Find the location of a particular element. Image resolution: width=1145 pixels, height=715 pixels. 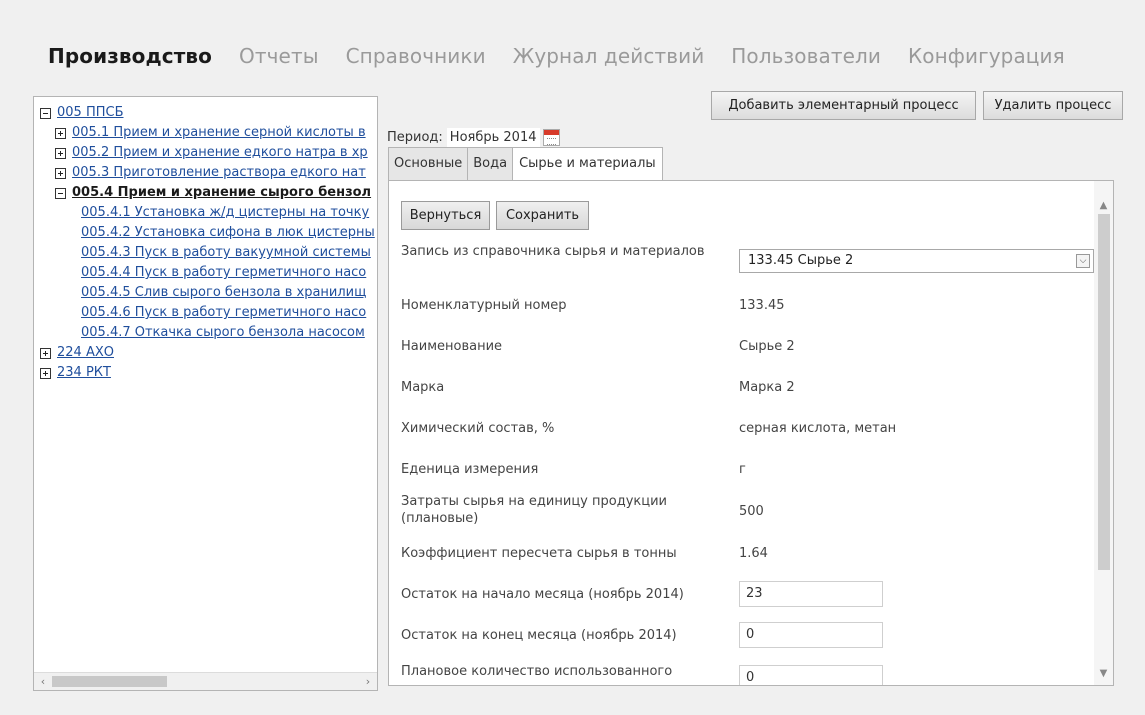

save-button: Сохранить is located at coordinates (542, 215).